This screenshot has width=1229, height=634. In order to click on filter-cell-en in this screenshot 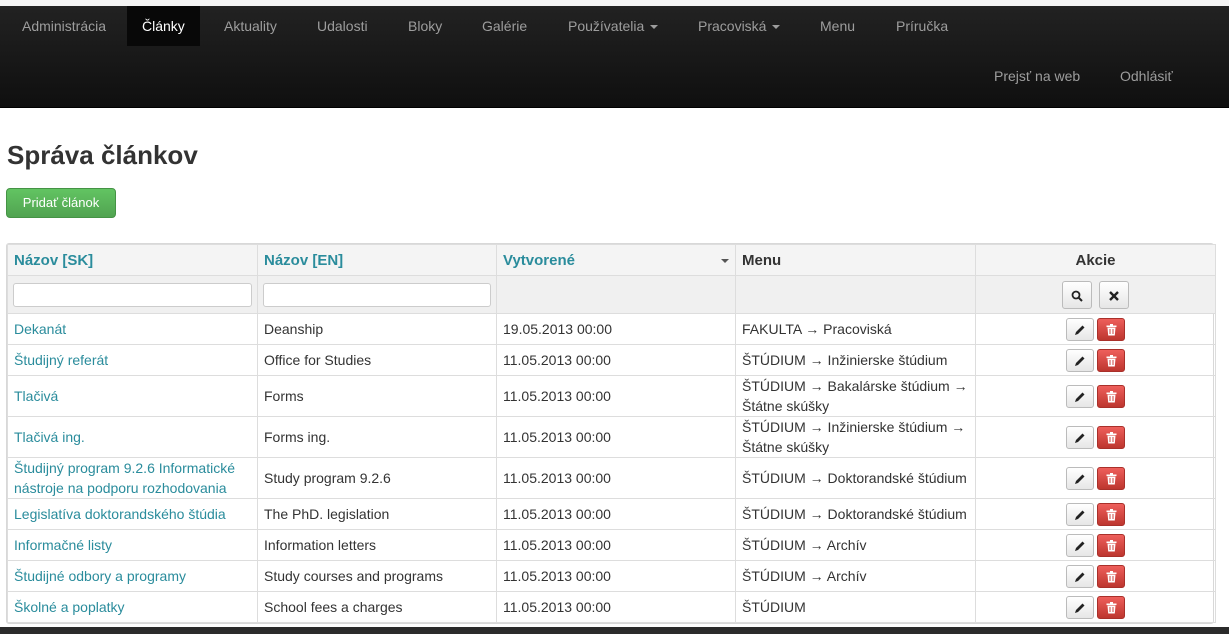, I will do `click(377, 294)`.